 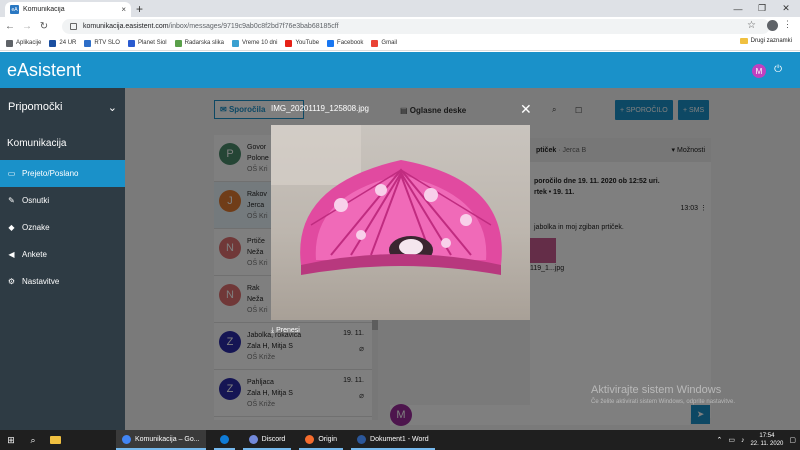 What do you see at coordinates (400, 70) in the screenshot?
I see `app-header: eAsistent` at bounding box center [400, 70].